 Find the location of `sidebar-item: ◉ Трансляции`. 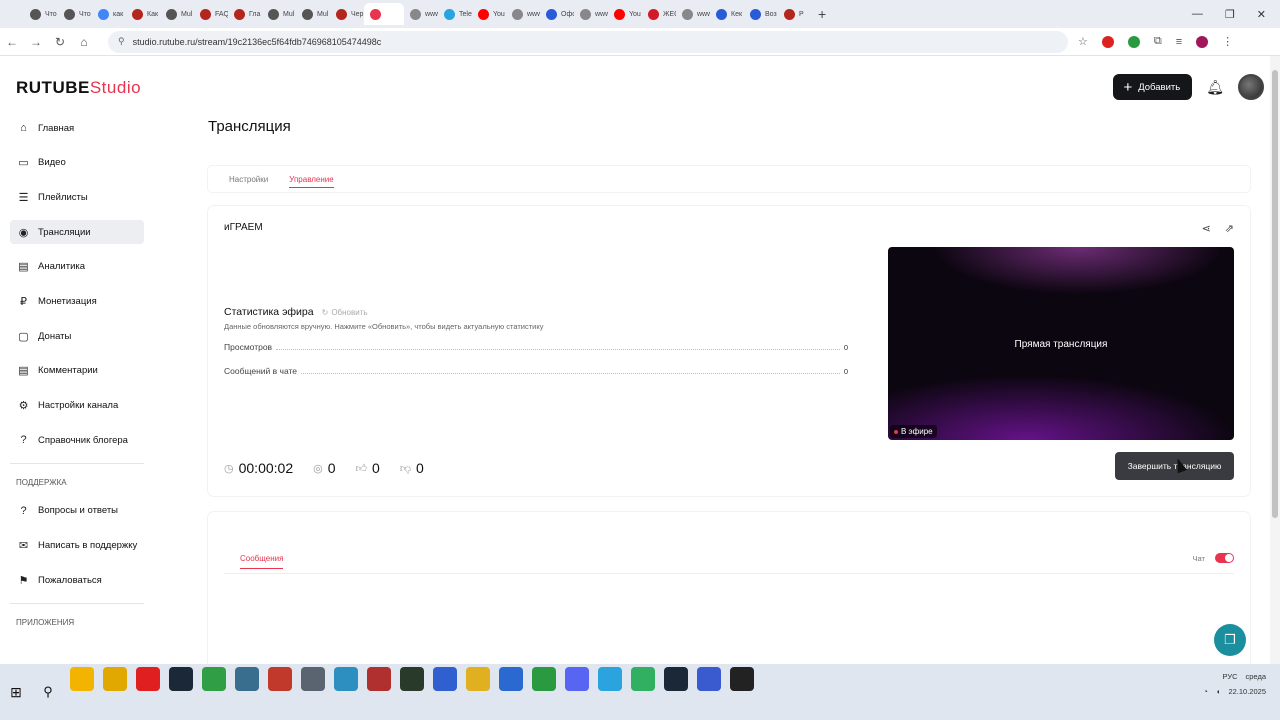

sidebar-item: ◉ Трансляции is located at coordinates (77, 232).